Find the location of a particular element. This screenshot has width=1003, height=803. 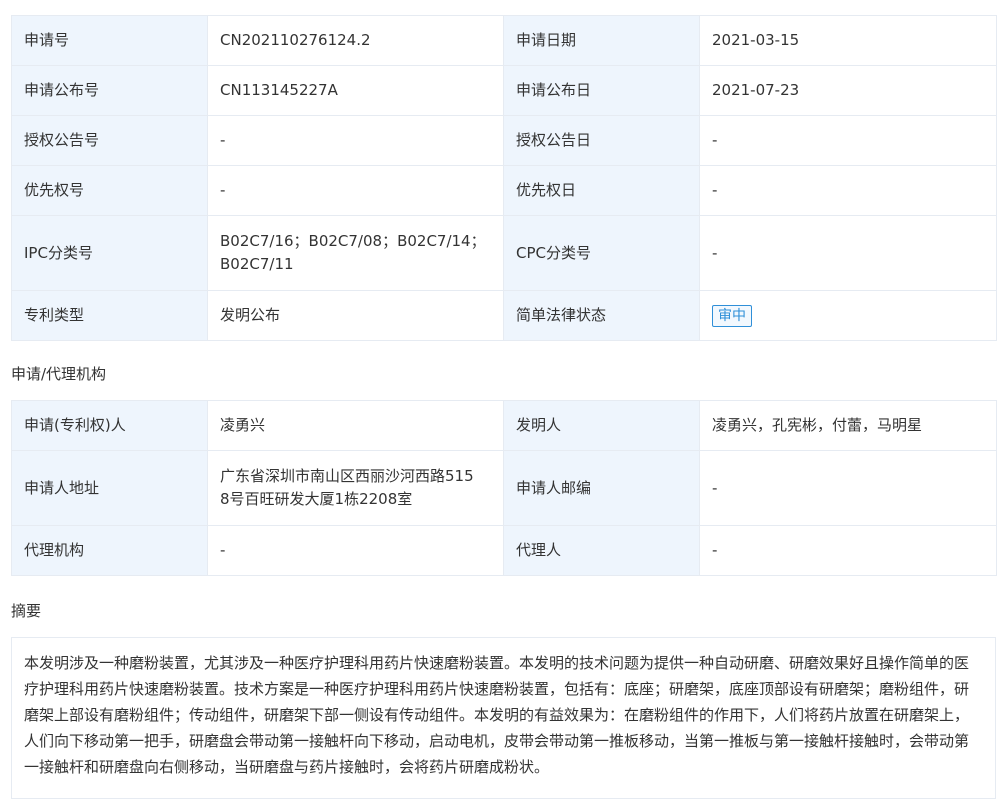

cpc-classification: - is located at coordinates (848, 253).